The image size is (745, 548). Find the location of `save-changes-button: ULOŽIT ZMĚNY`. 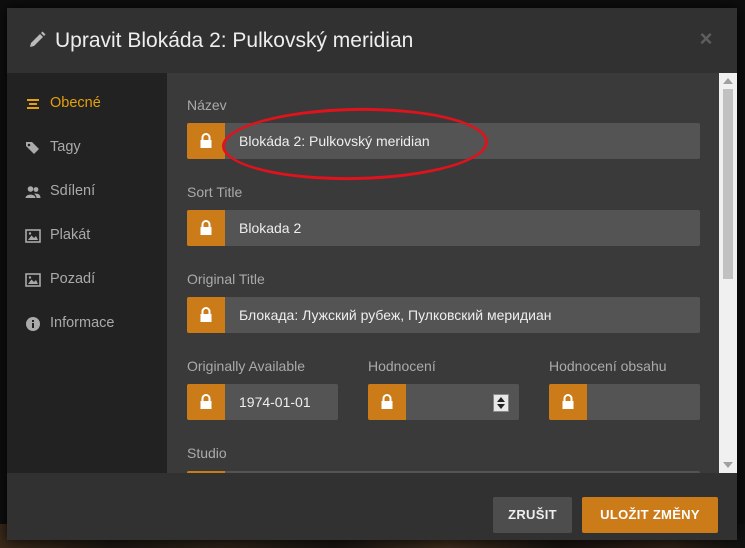

save-changes-button: ULOŽIT ZMĚNY is located at coordinates (650, 515).